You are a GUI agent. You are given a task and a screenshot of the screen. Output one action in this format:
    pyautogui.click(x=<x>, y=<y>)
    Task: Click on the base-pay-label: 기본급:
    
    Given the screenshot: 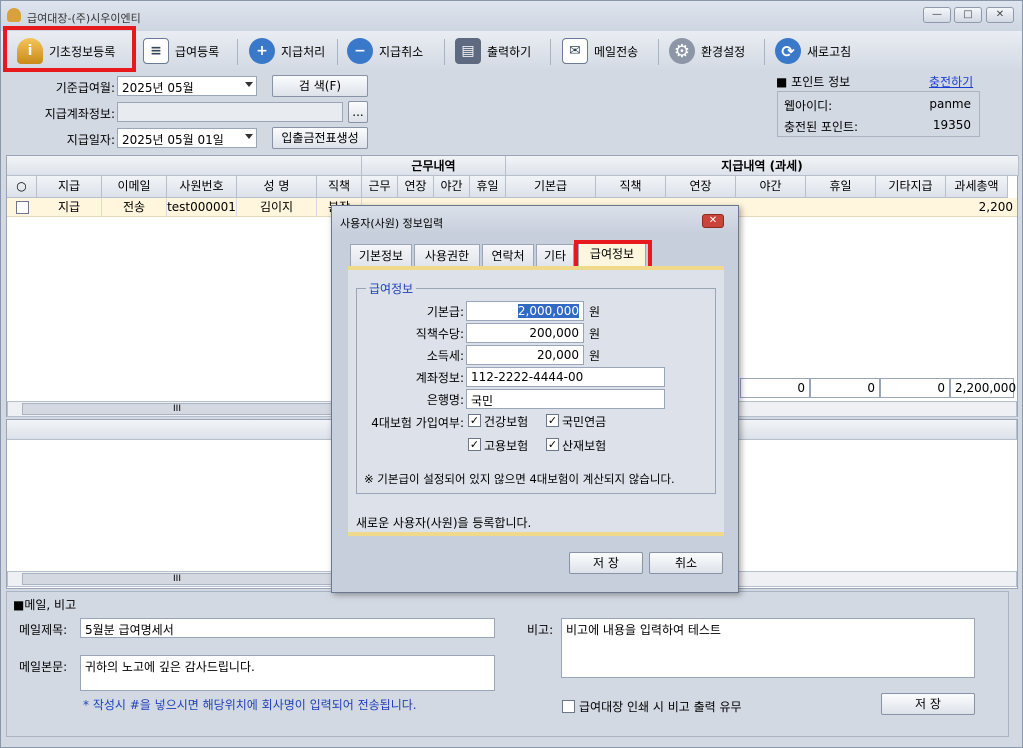 What is the action you would take?
    pyautogui.click(x=445, y=312)
    